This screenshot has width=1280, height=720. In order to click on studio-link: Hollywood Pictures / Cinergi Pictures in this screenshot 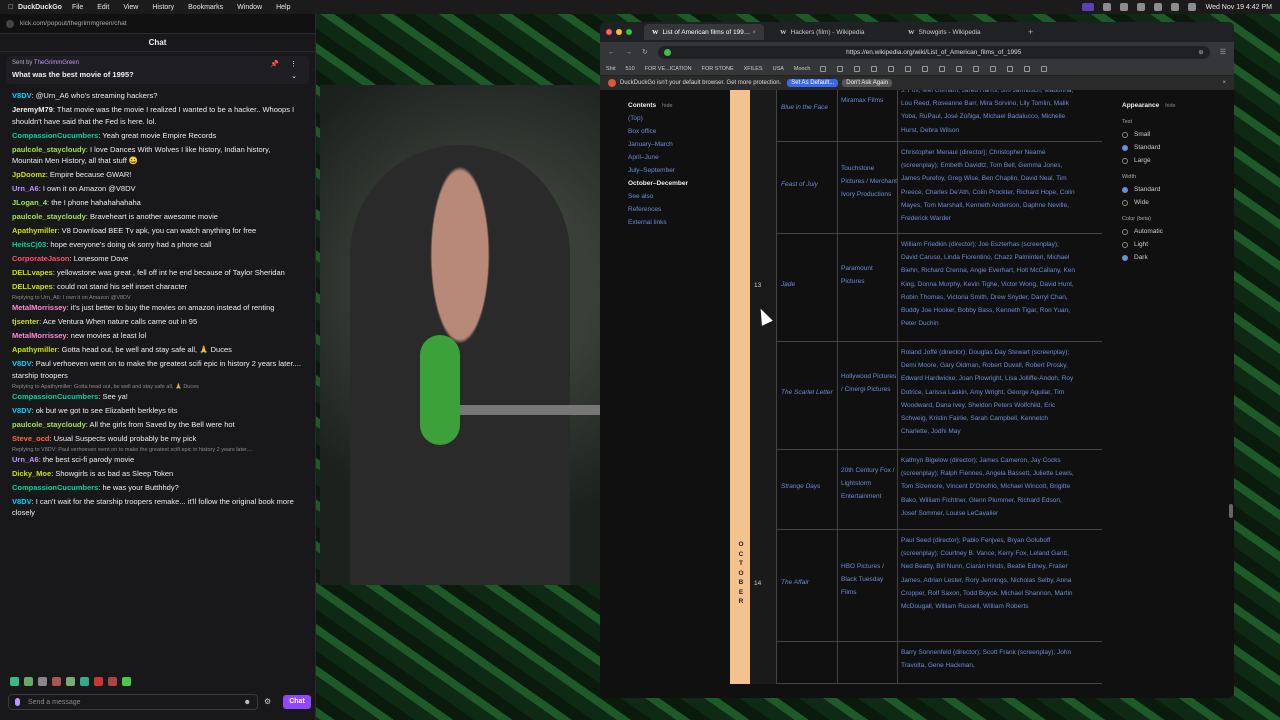, I will do `click(869, 383)`.